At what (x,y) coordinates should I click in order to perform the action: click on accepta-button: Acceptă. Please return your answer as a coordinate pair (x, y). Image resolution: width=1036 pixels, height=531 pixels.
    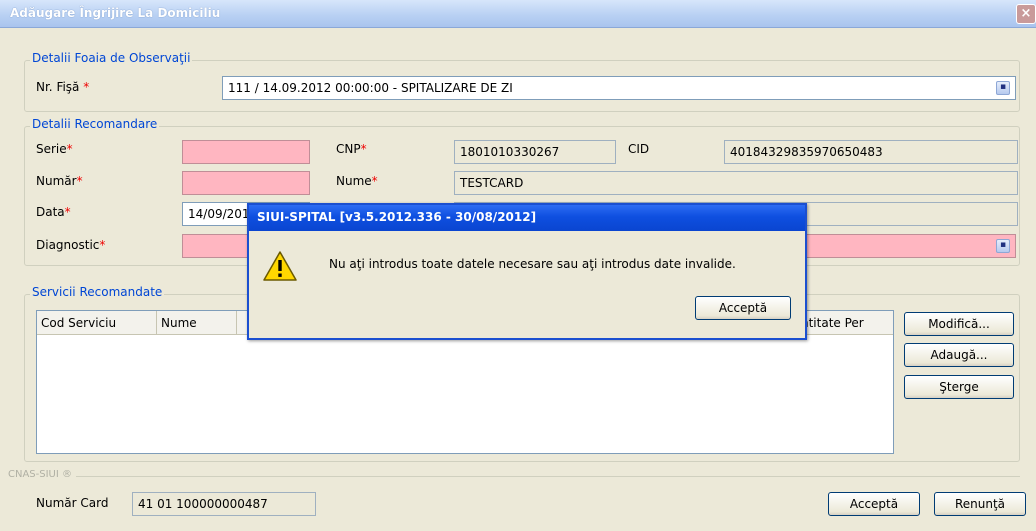
    Looking at the image, I should click on (874, 504).